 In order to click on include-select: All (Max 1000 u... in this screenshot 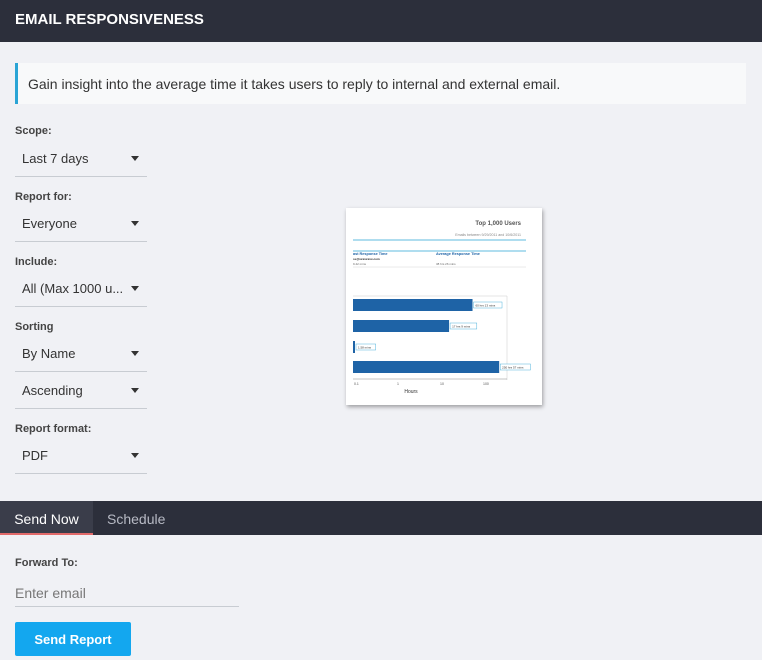, I will do `click(81, 289)`.